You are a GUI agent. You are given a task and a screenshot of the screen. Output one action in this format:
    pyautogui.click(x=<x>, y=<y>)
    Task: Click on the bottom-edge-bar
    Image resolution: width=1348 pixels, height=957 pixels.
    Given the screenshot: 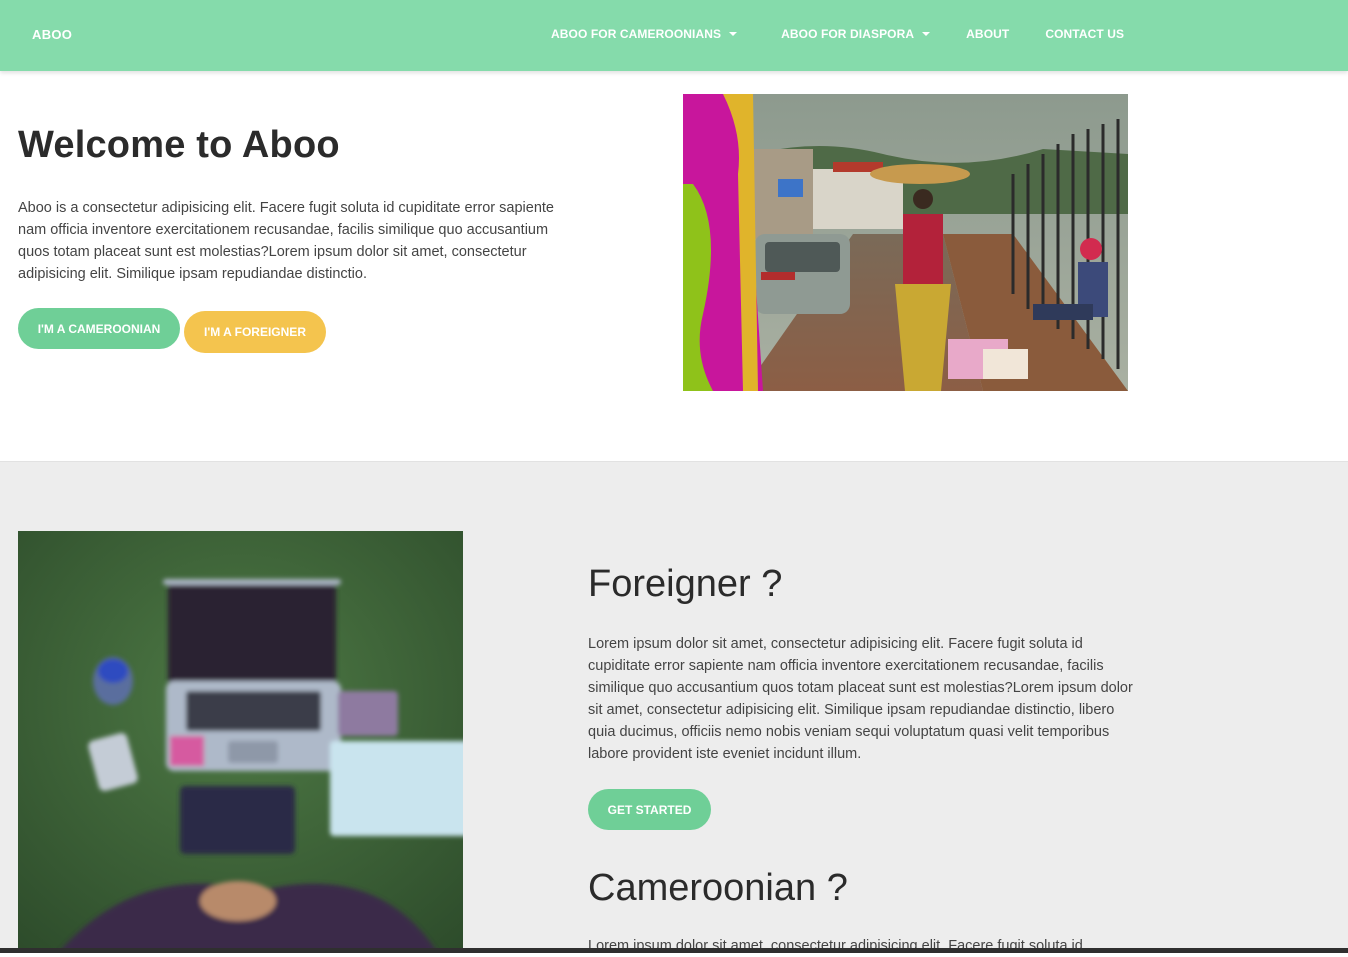 What is the action you would take?
    pyautogui.click(x=674, y=950)
    